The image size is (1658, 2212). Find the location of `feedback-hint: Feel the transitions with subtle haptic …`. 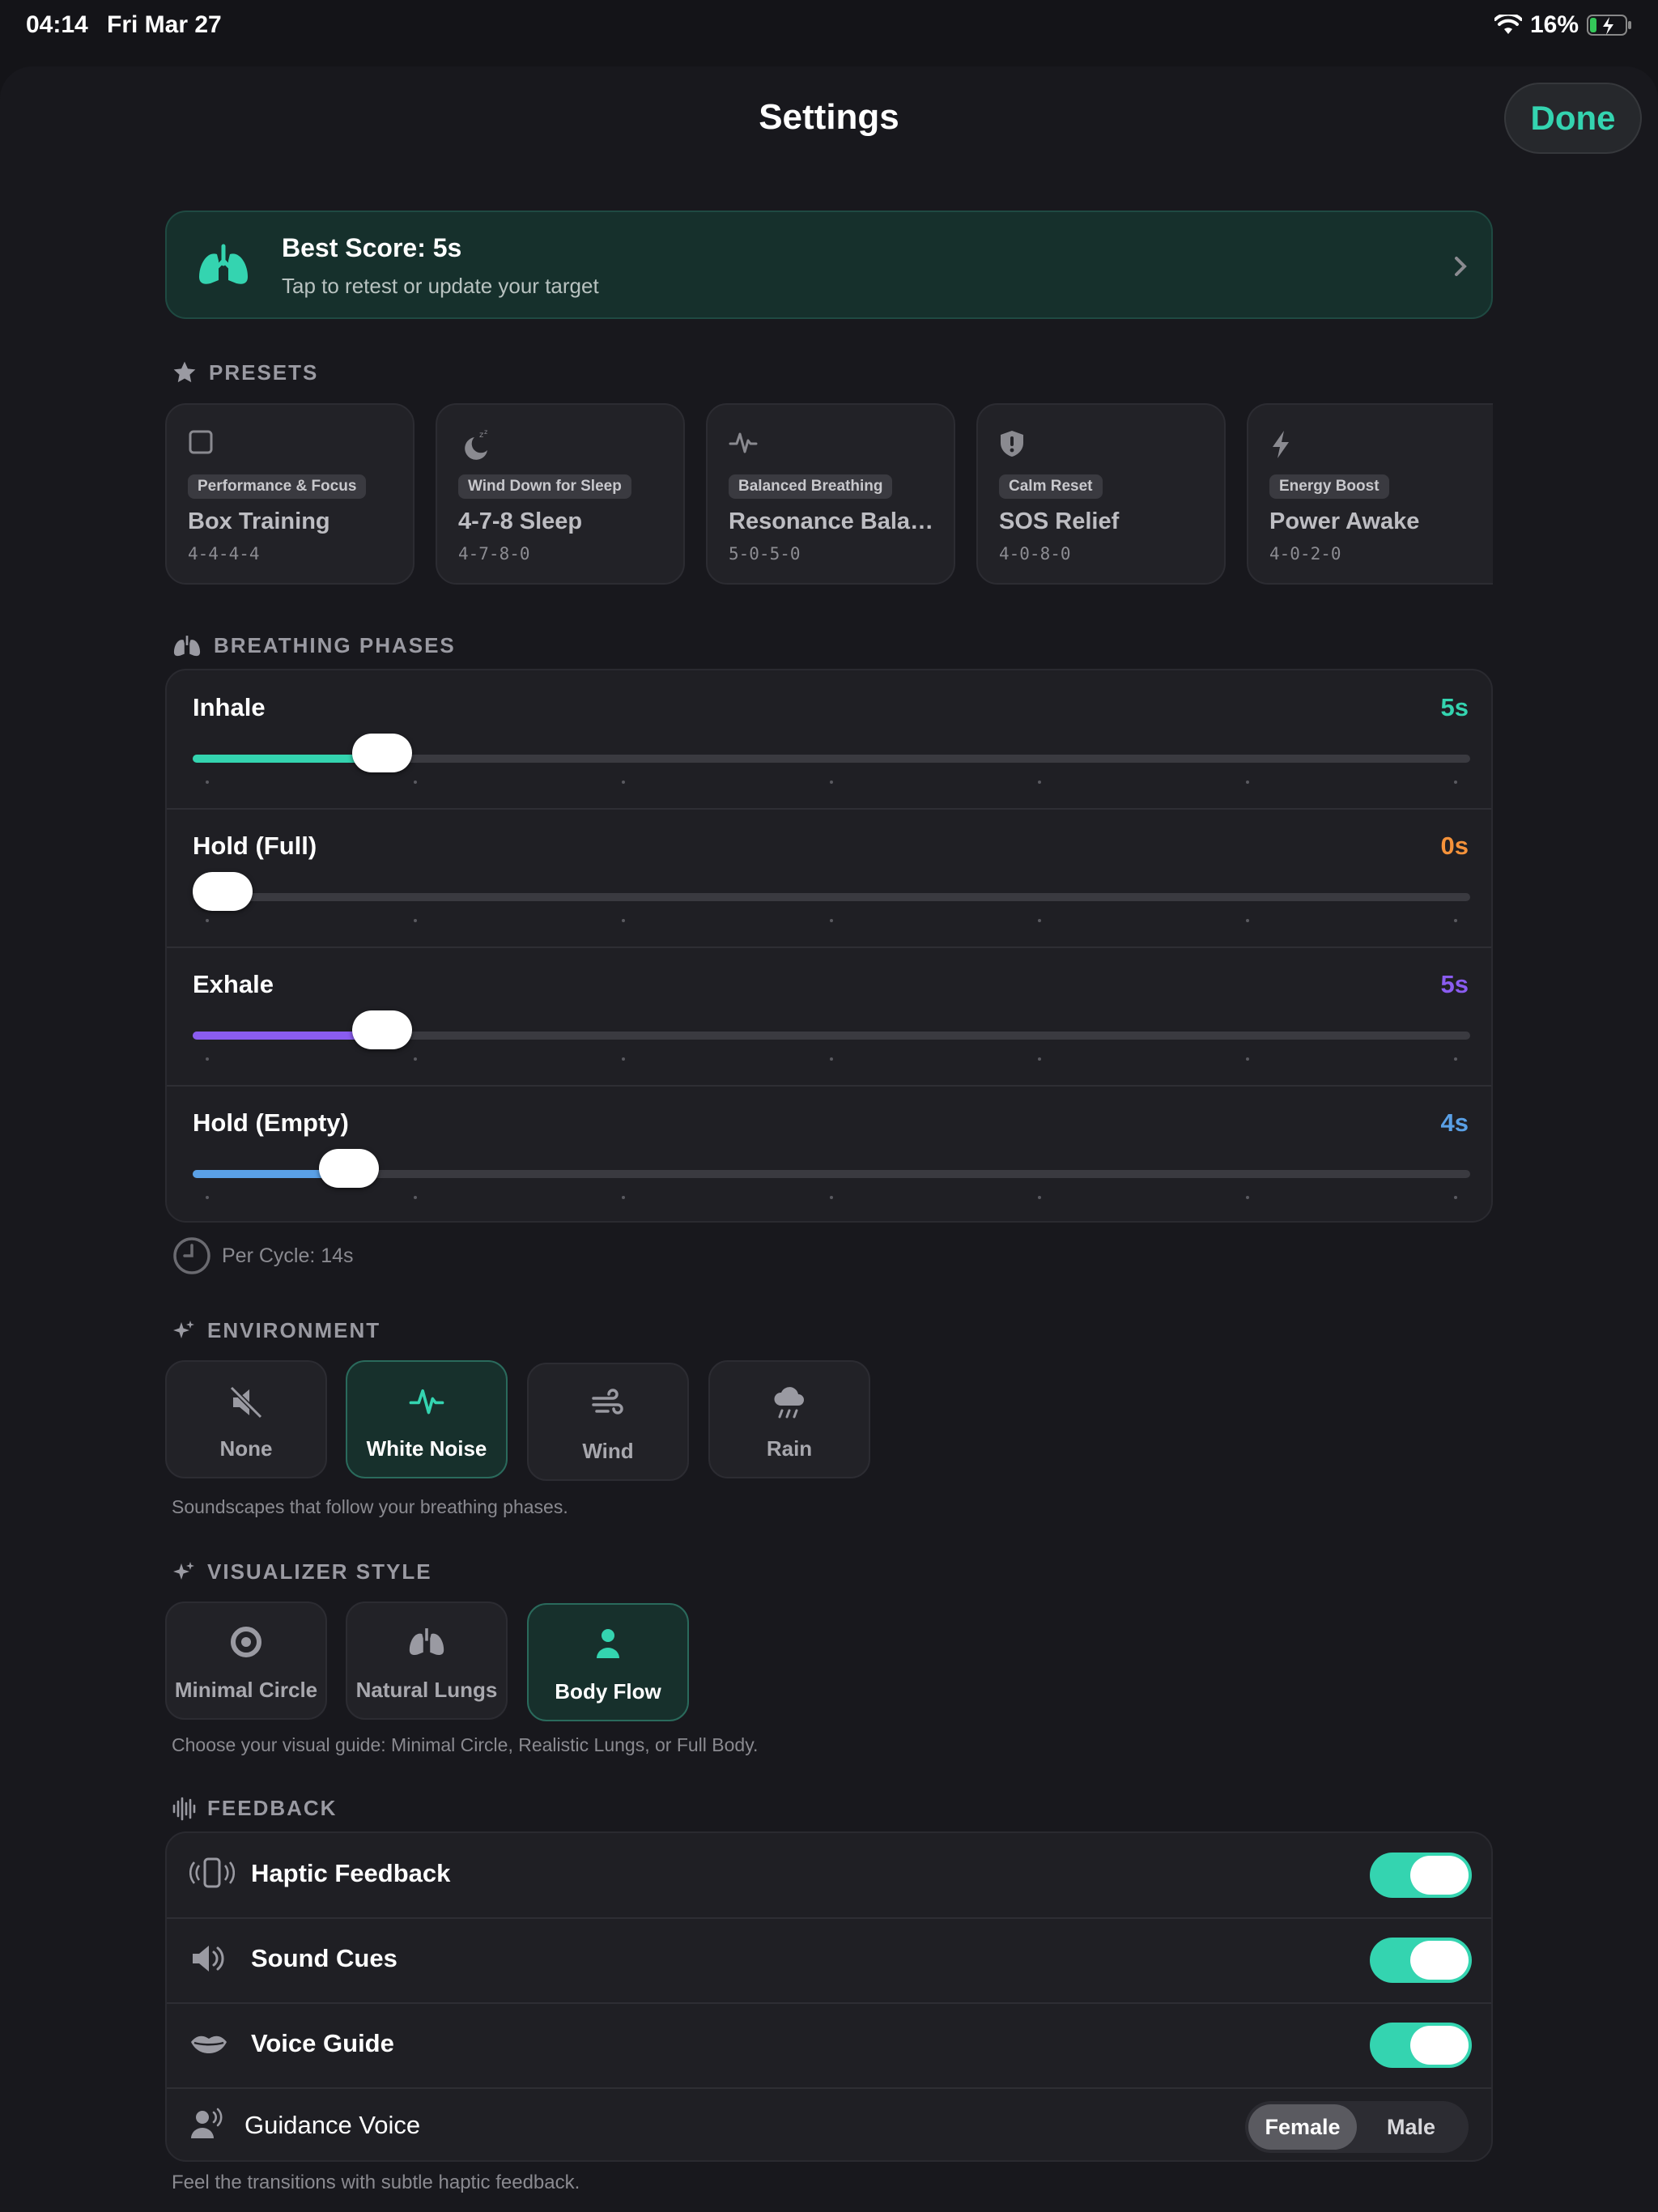

feedback-hint: Feel the transitions with subtle haptic … is located at coordinates (376, 2182).